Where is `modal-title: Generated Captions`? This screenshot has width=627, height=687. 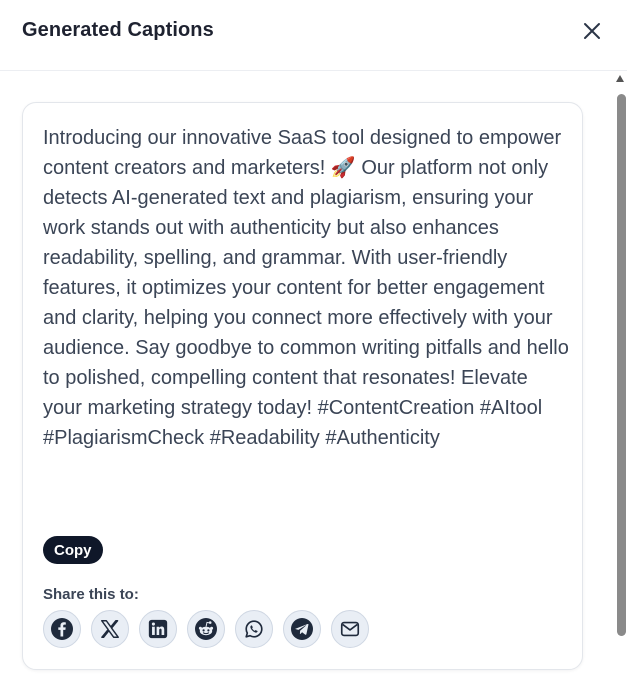
modal-title: Generated Captions is located at coordinates (118, 30).